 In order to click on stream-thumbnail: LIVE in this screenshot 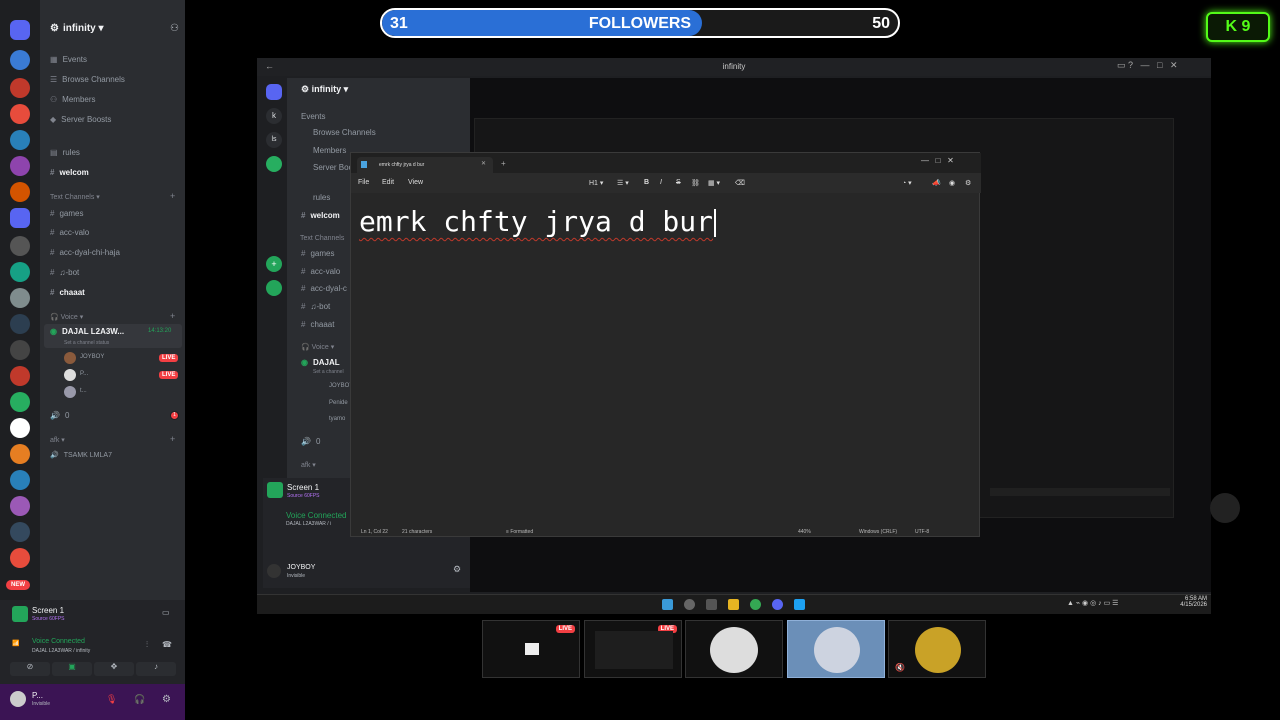, I will do `click(531, 649)`.